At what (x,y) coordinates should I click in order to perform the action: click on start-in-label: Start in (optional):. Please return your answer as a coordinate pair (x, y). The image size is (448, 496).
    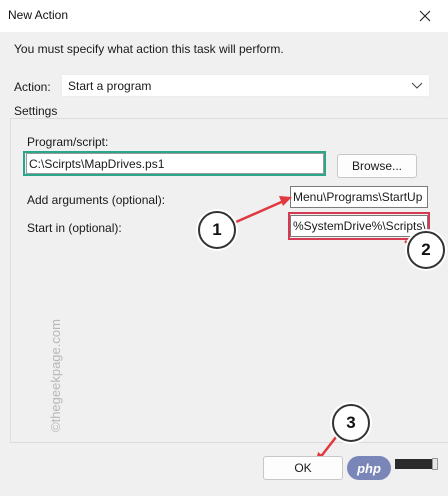
    Looking at the image, I should click on (74, 228).